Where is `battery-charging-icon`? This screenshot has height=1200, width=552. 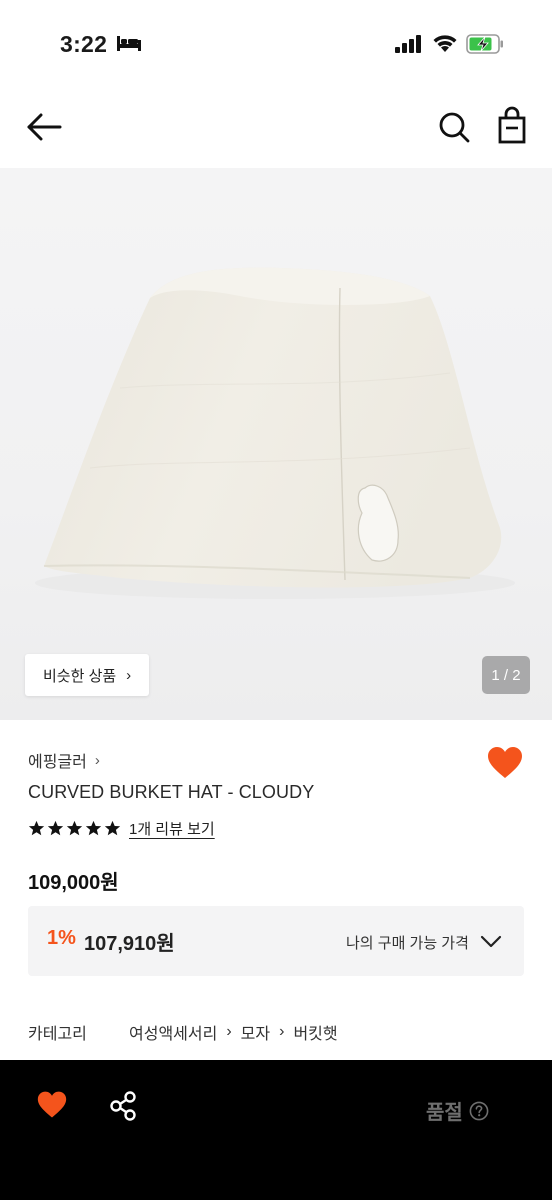
battery-charging-icon is located at coordinates (484, 44).